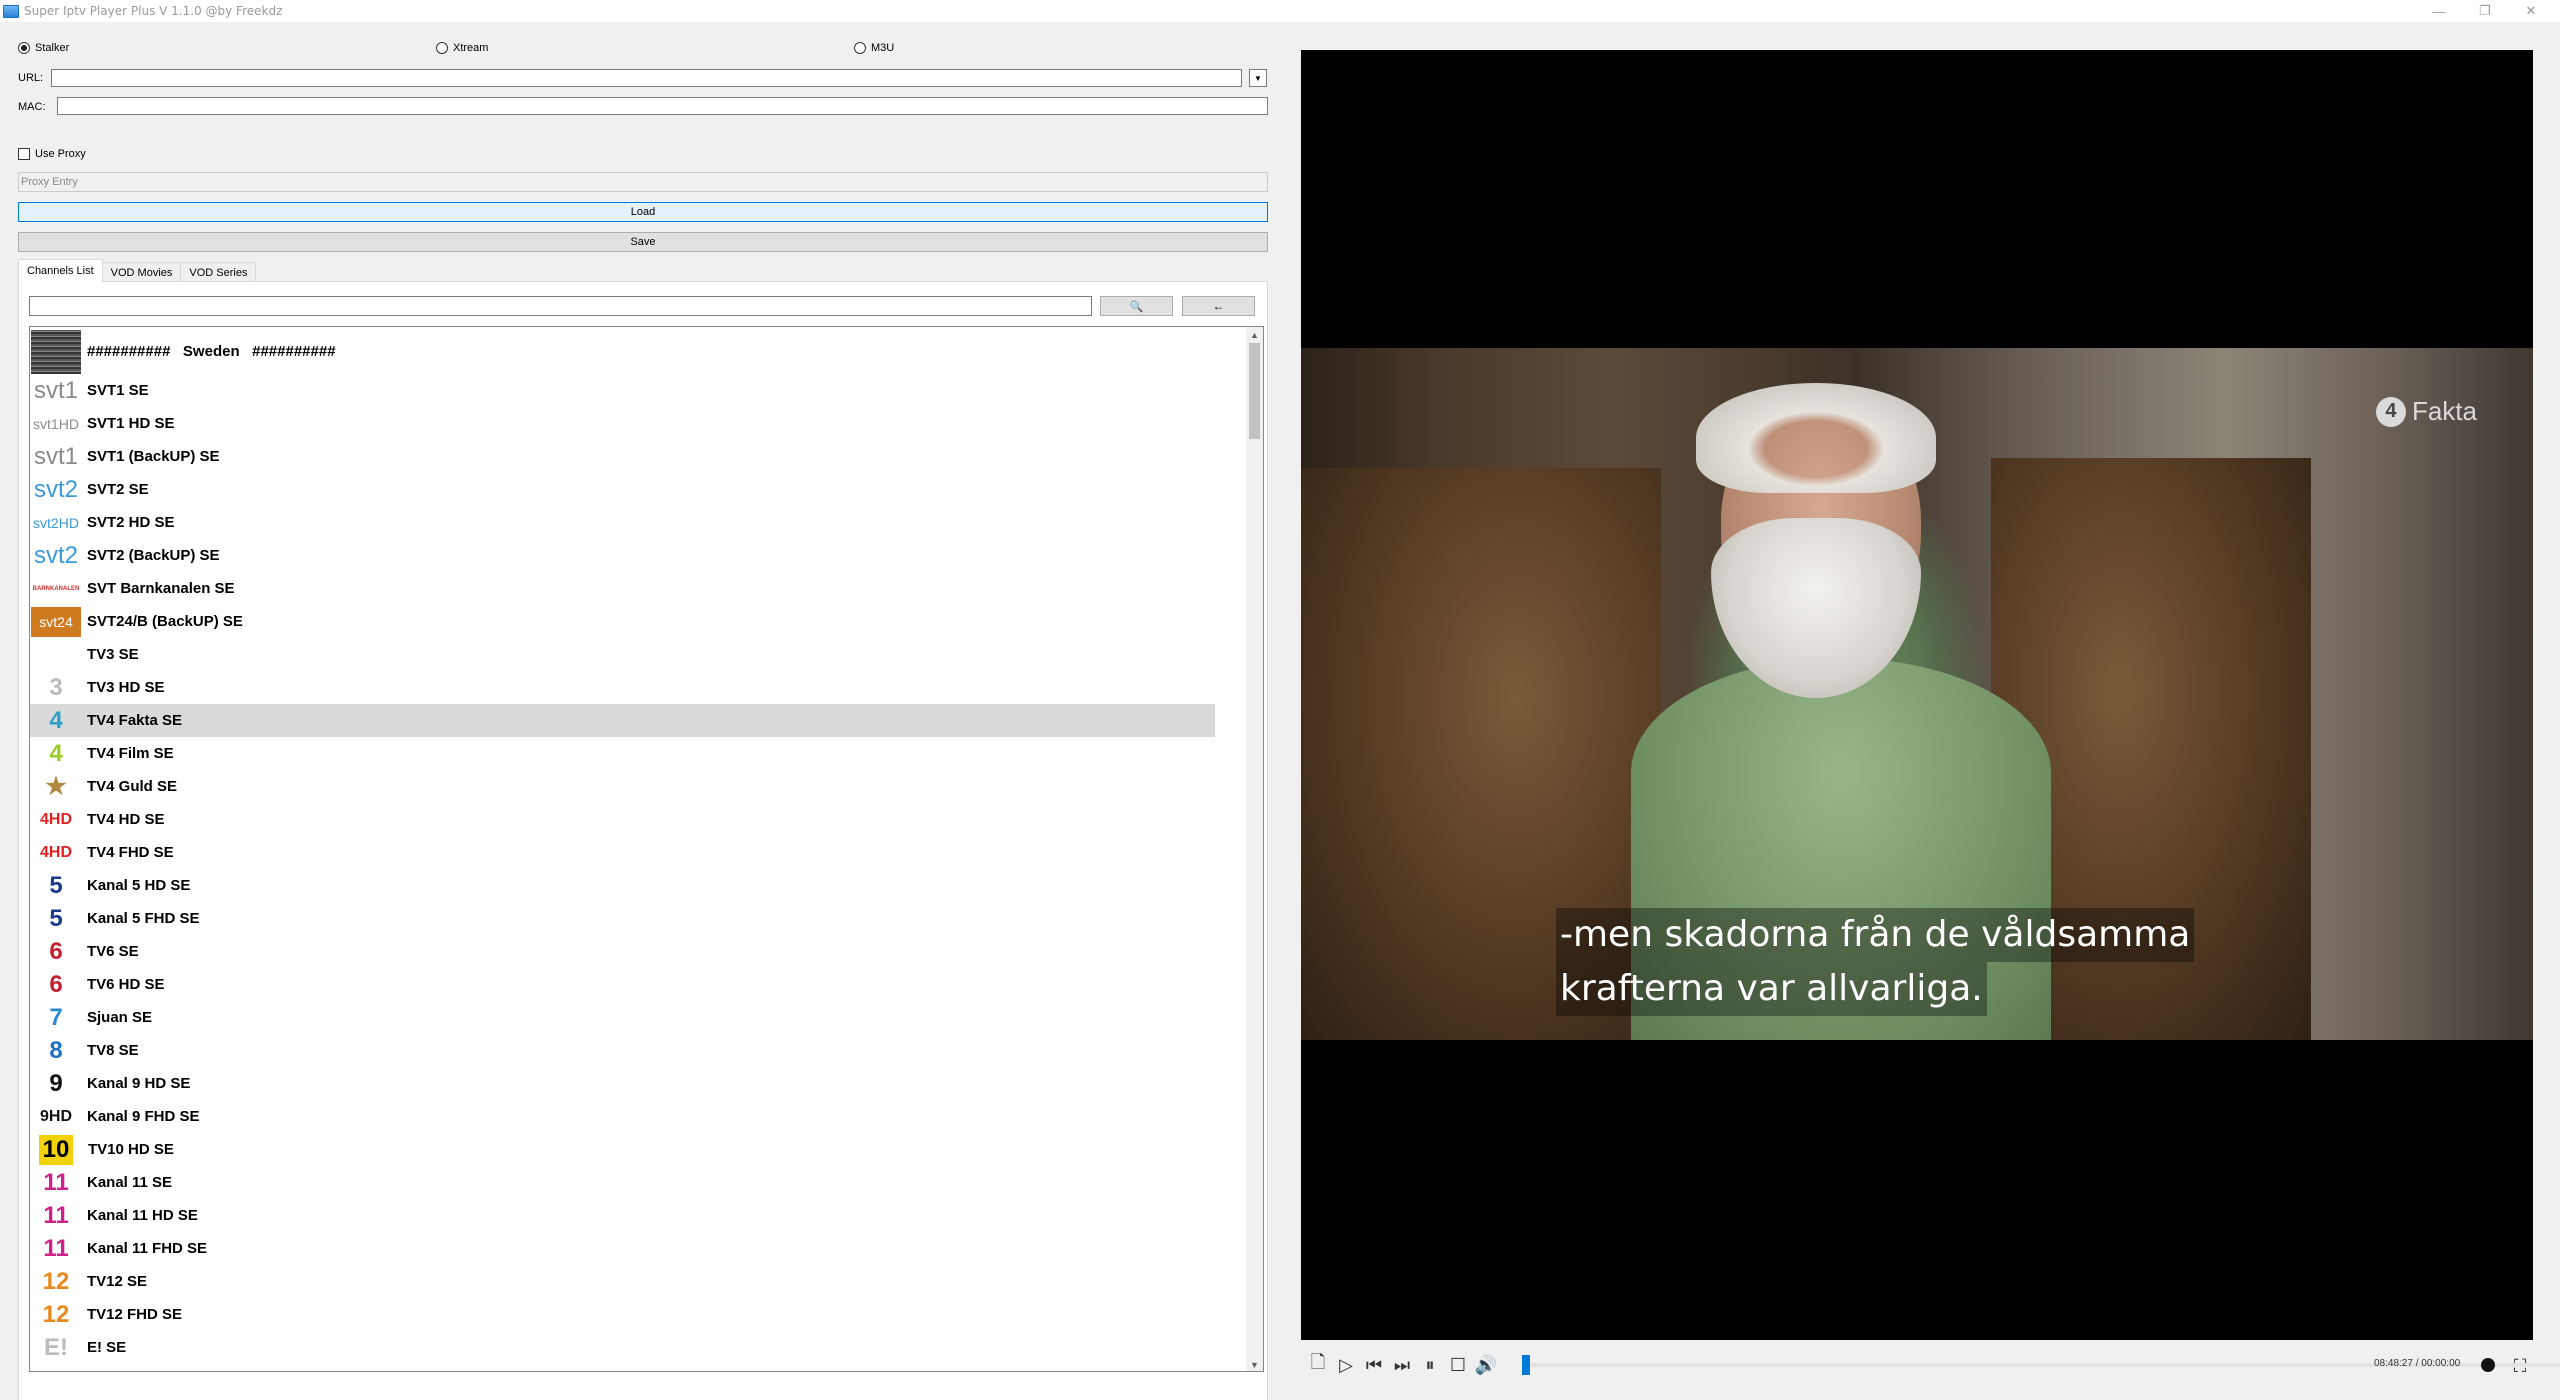 The width and height of the screenshot is (2560, 1400). I want to click on channel-row: 12 TV12 FHD SE, so click(622, 1314).